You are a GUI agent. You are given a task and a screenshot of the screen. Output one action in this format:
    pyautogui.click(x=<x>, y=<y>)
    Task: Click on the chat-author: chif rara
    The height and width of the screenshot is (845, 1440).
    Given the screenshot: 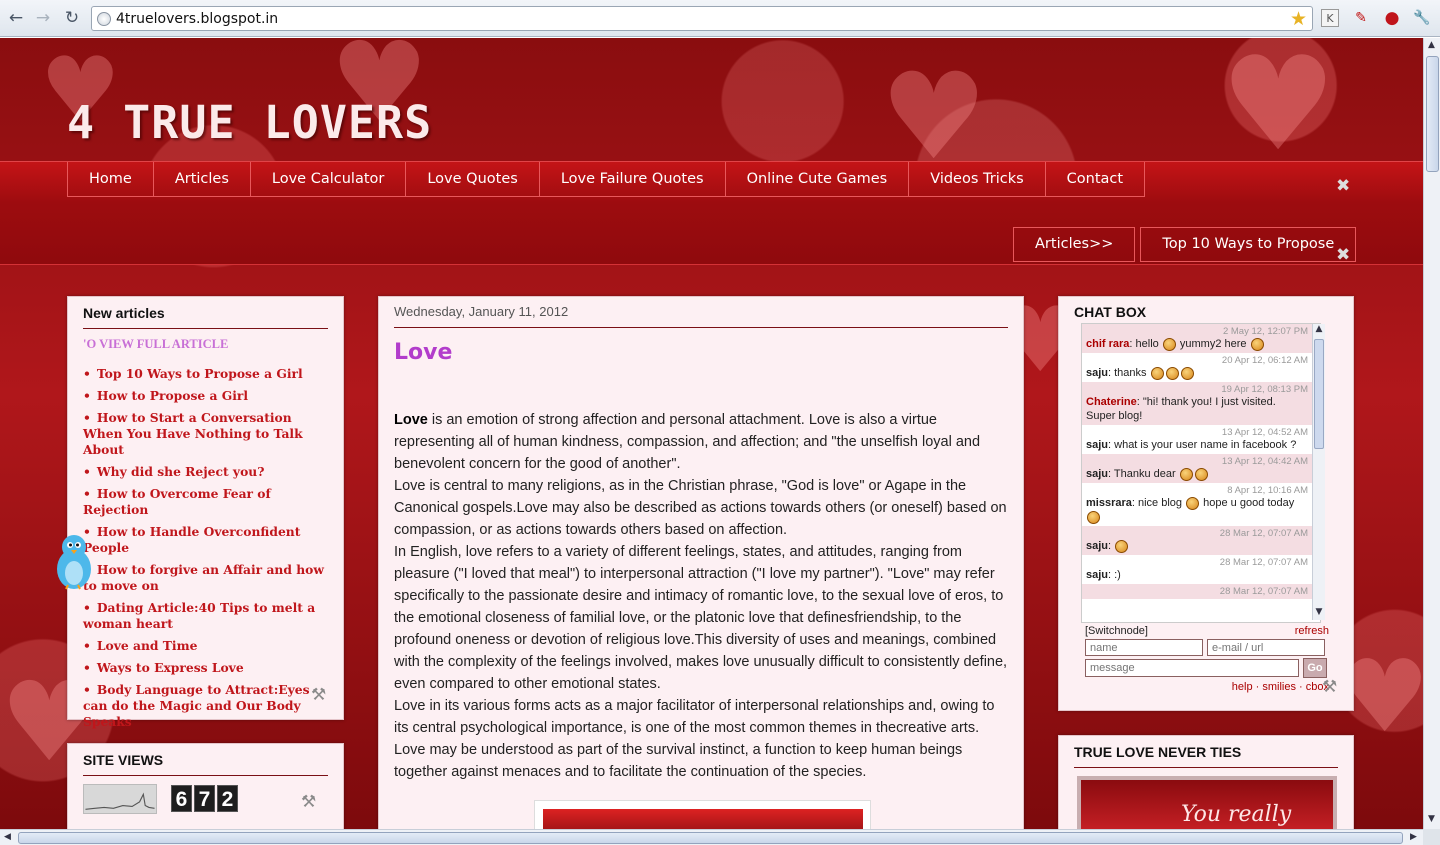 What is the action you would take?
    pyautogui.click(x=1107, y=344)
    